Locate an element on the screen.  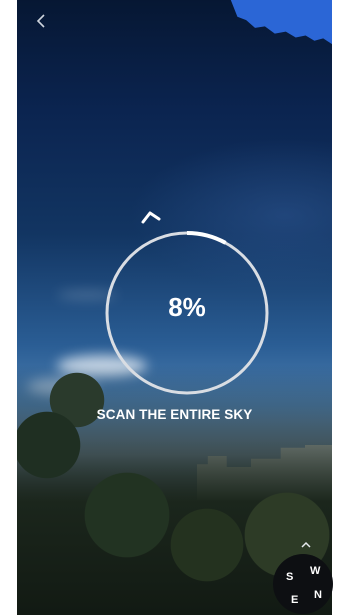
back-button is located at coordinates (45, 23).